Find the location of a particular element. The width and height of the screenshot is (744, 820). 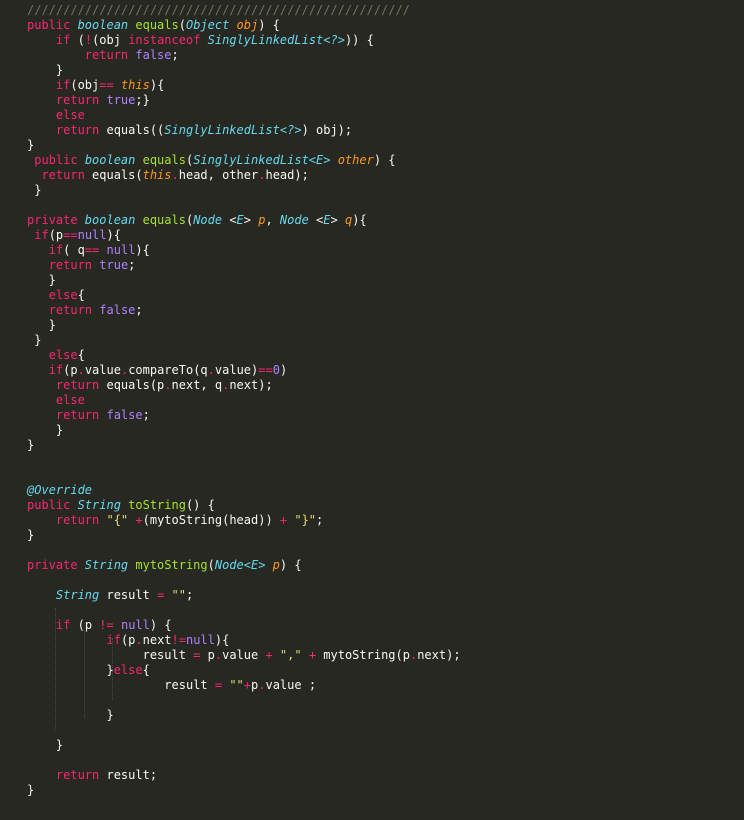

code-line: }else{ is located at coordinates (88, 670).